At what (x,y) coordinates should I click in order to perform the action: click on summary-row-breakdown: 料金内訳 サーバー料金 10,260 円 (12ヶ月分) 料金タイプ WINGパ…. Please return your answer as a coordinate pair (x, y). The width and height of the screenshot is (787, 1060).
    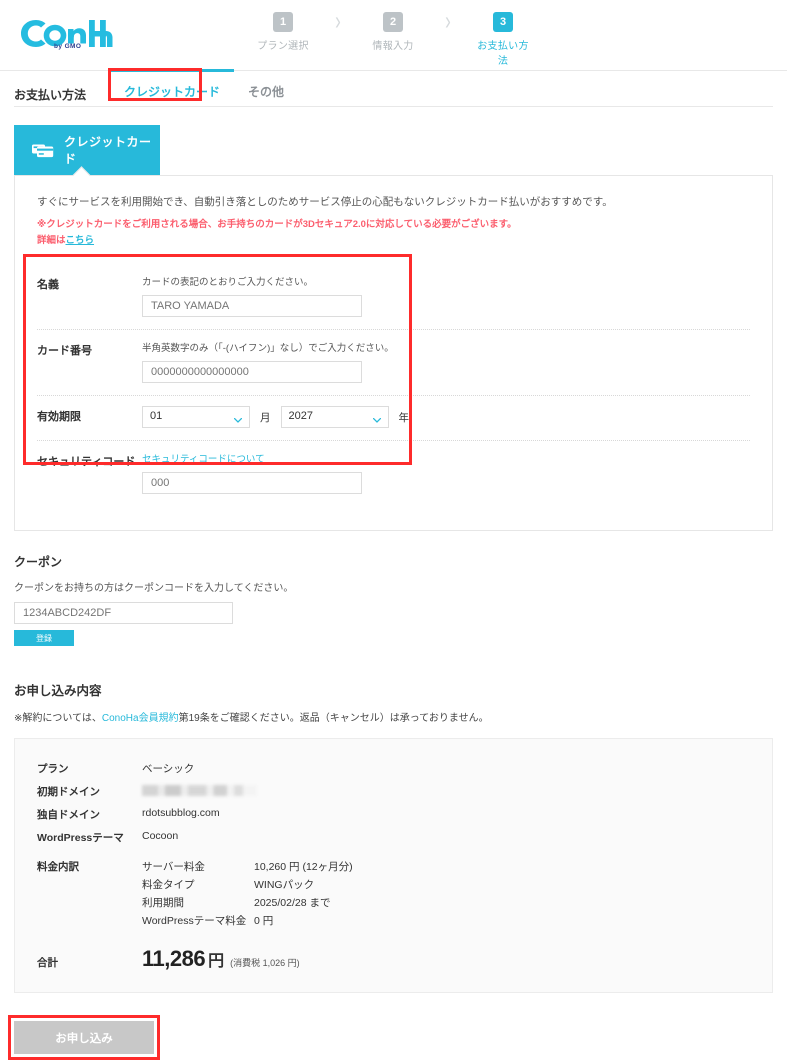
    Looking at the image, I should click on (393, 890).